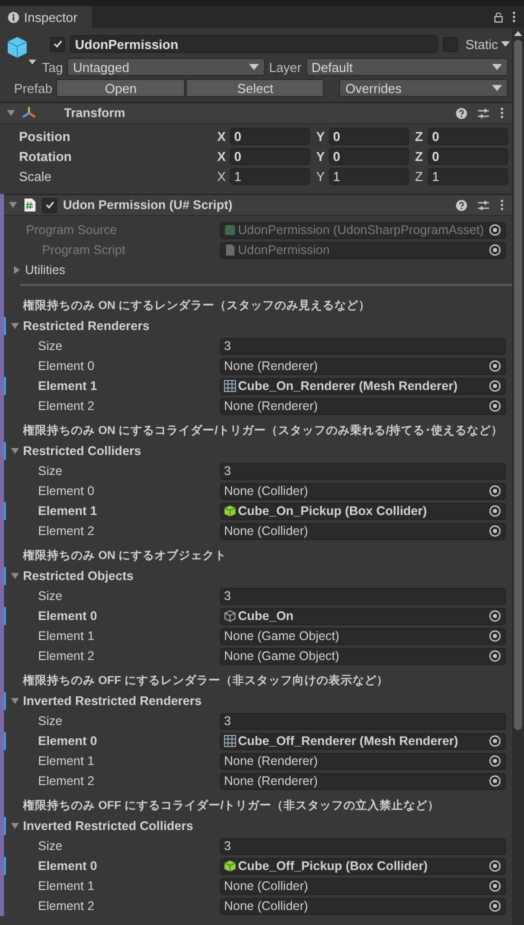 The image size is (524, 925). Describe the element at coordinates (57, 44) in the screenshot. I see `active-checkbox` at that location.